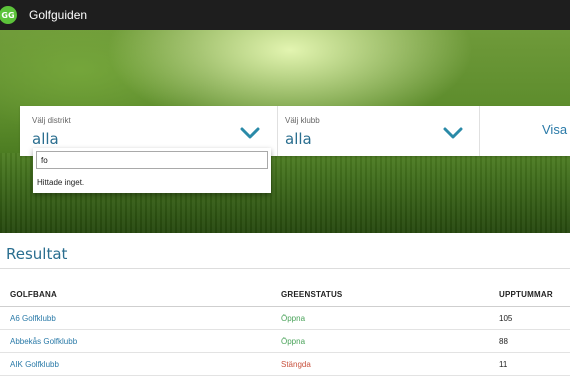 The image size is (570, 376). What do you see at coordinates (503, 364) in the screenshot?
I see `upptummar-count: 11` at bounding box center [503, 364].